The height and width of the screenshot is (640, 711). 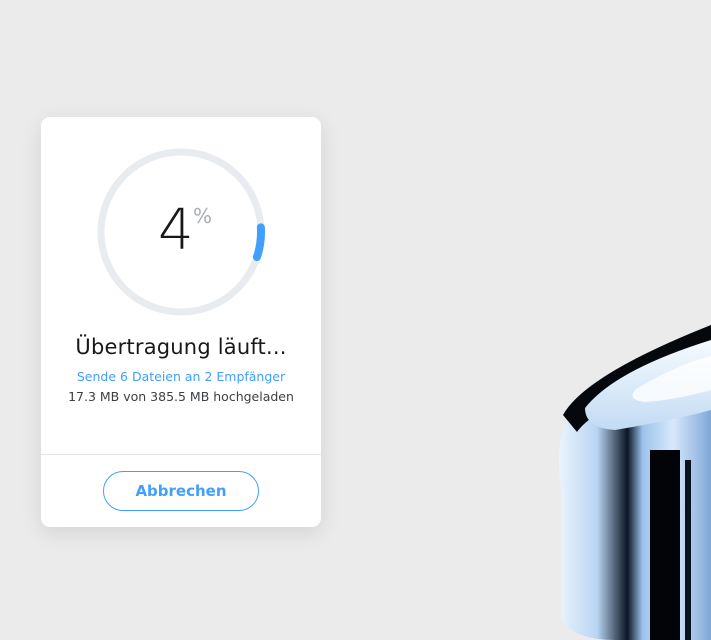 What do you see at coordinates (635, 482) in the screenshot?
I see `metallic-object-illustration` at bounding box center [635, 482].